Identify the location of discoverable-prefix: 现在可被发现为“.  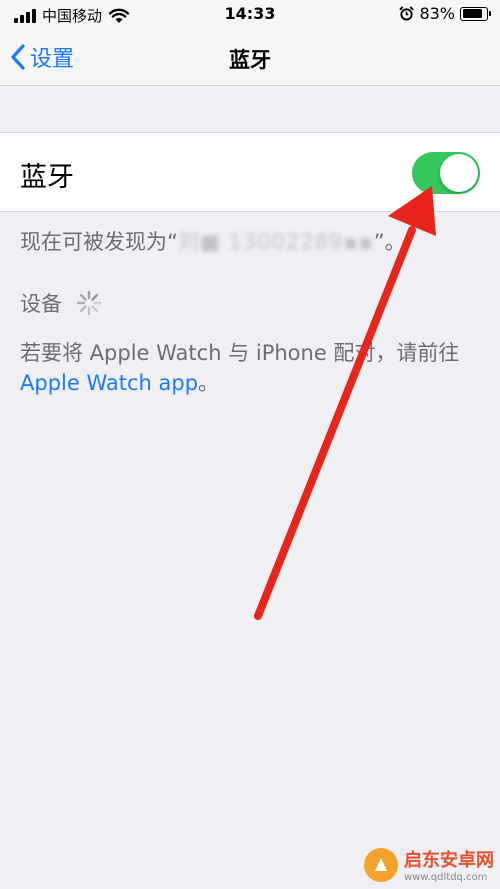
(99, 242).